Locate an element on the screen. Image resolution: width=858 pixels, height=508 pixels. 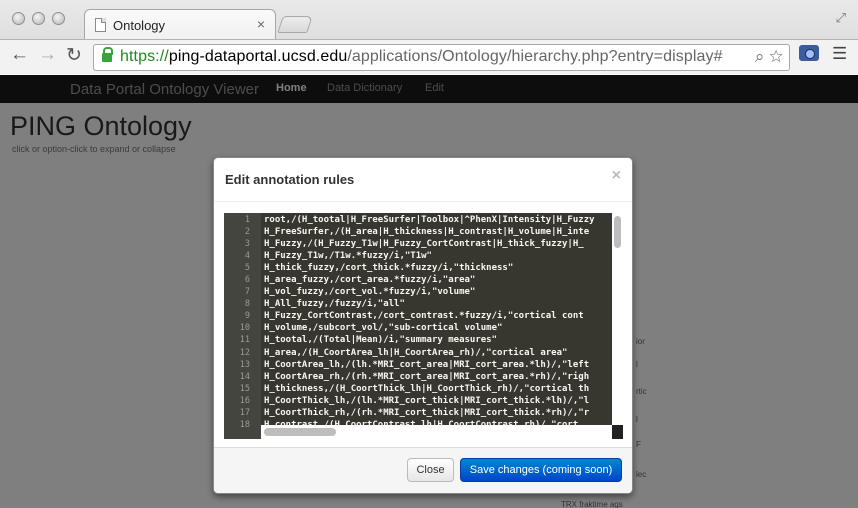
window-minimize-button is located at coordinates (38, 18).